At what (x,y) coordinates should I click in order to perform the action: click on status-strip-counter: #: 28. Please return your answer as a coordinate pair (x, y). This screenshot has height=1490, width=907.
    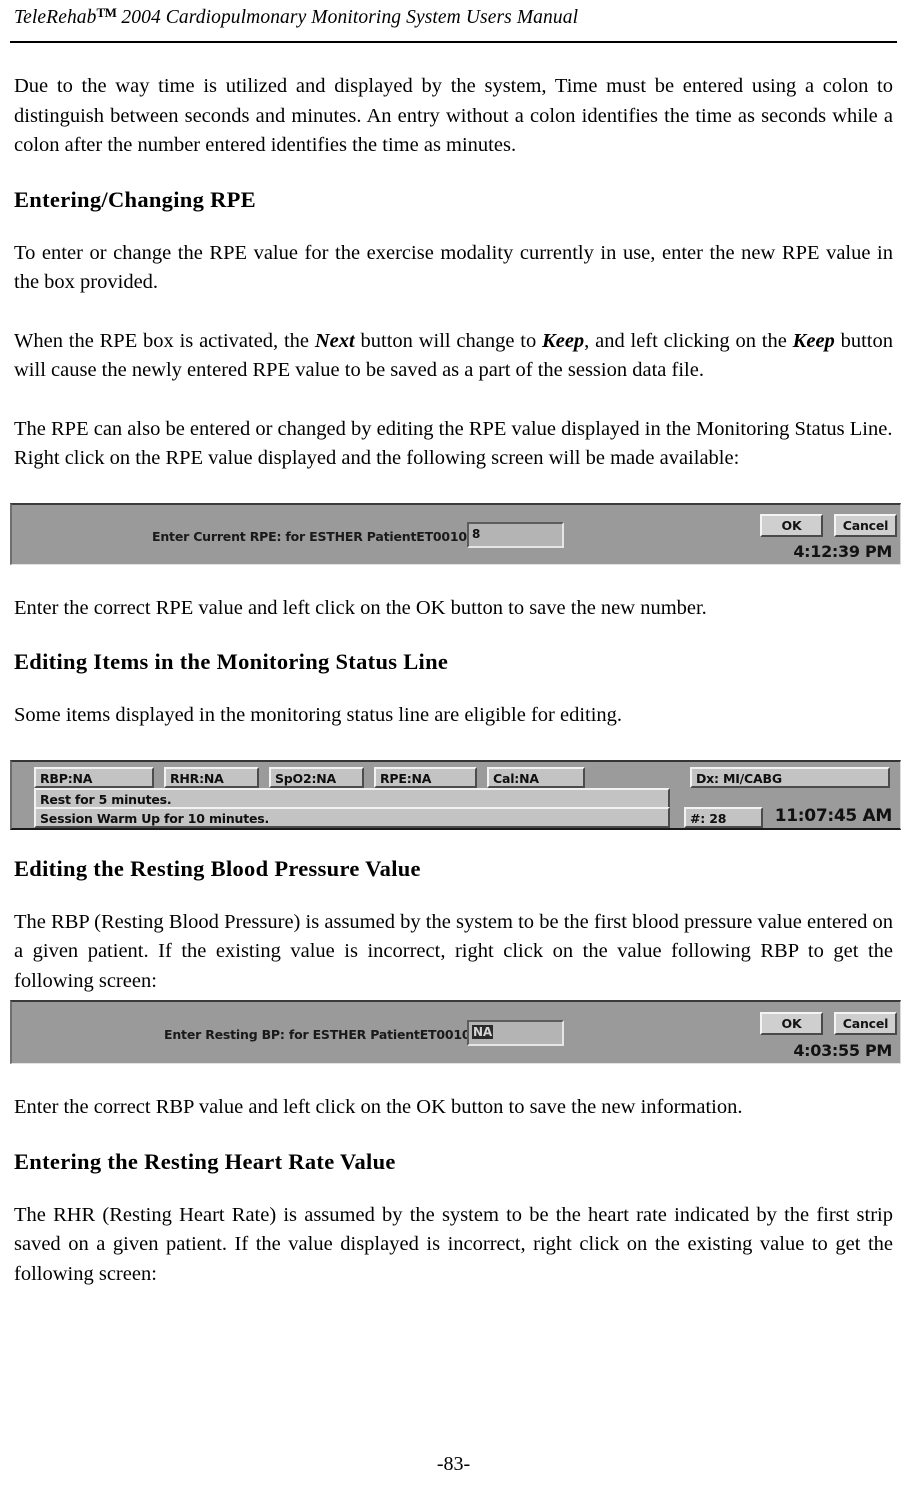
    Looking at the image, I should click on (723, 817).